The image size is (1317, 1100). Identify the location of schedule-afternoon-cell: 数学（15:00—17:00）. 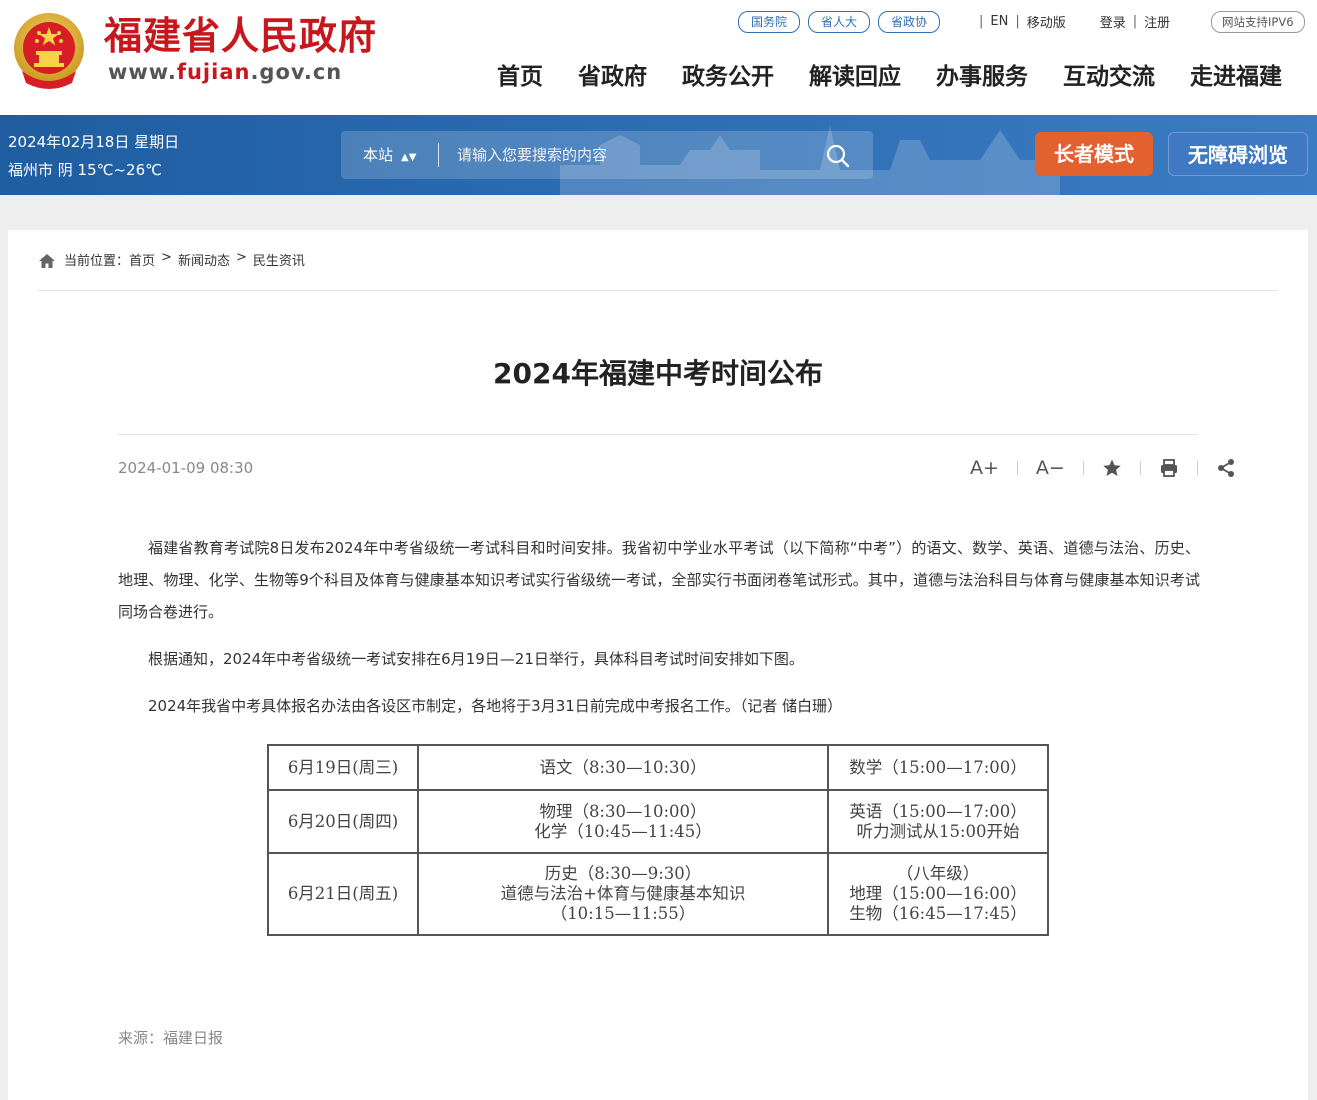
(938, 767).